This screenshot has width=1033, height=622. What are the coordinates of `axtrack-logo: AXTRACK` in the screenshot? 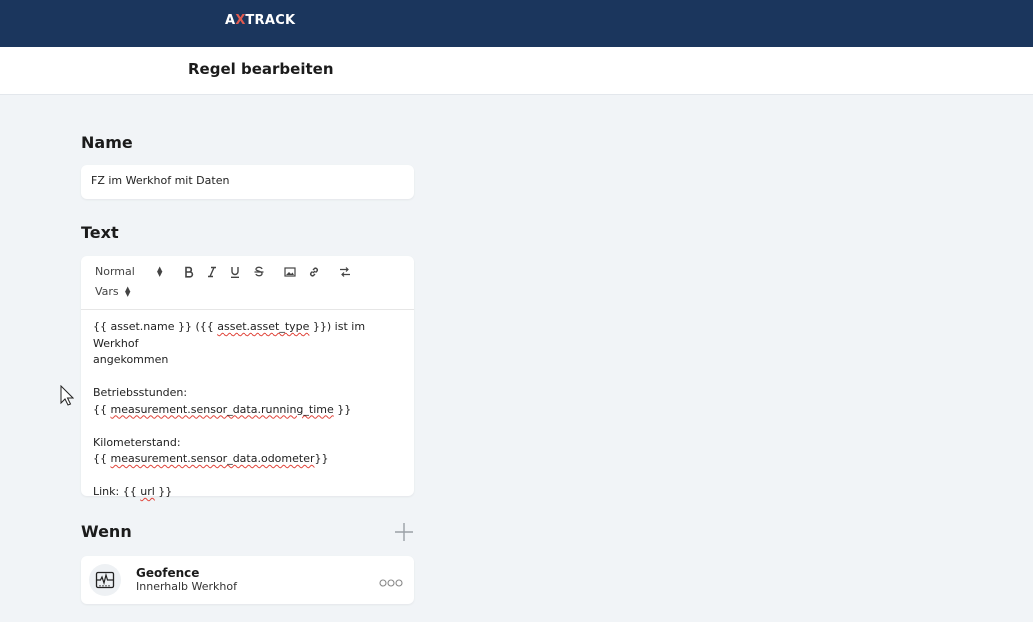 It's located at (260, 20).